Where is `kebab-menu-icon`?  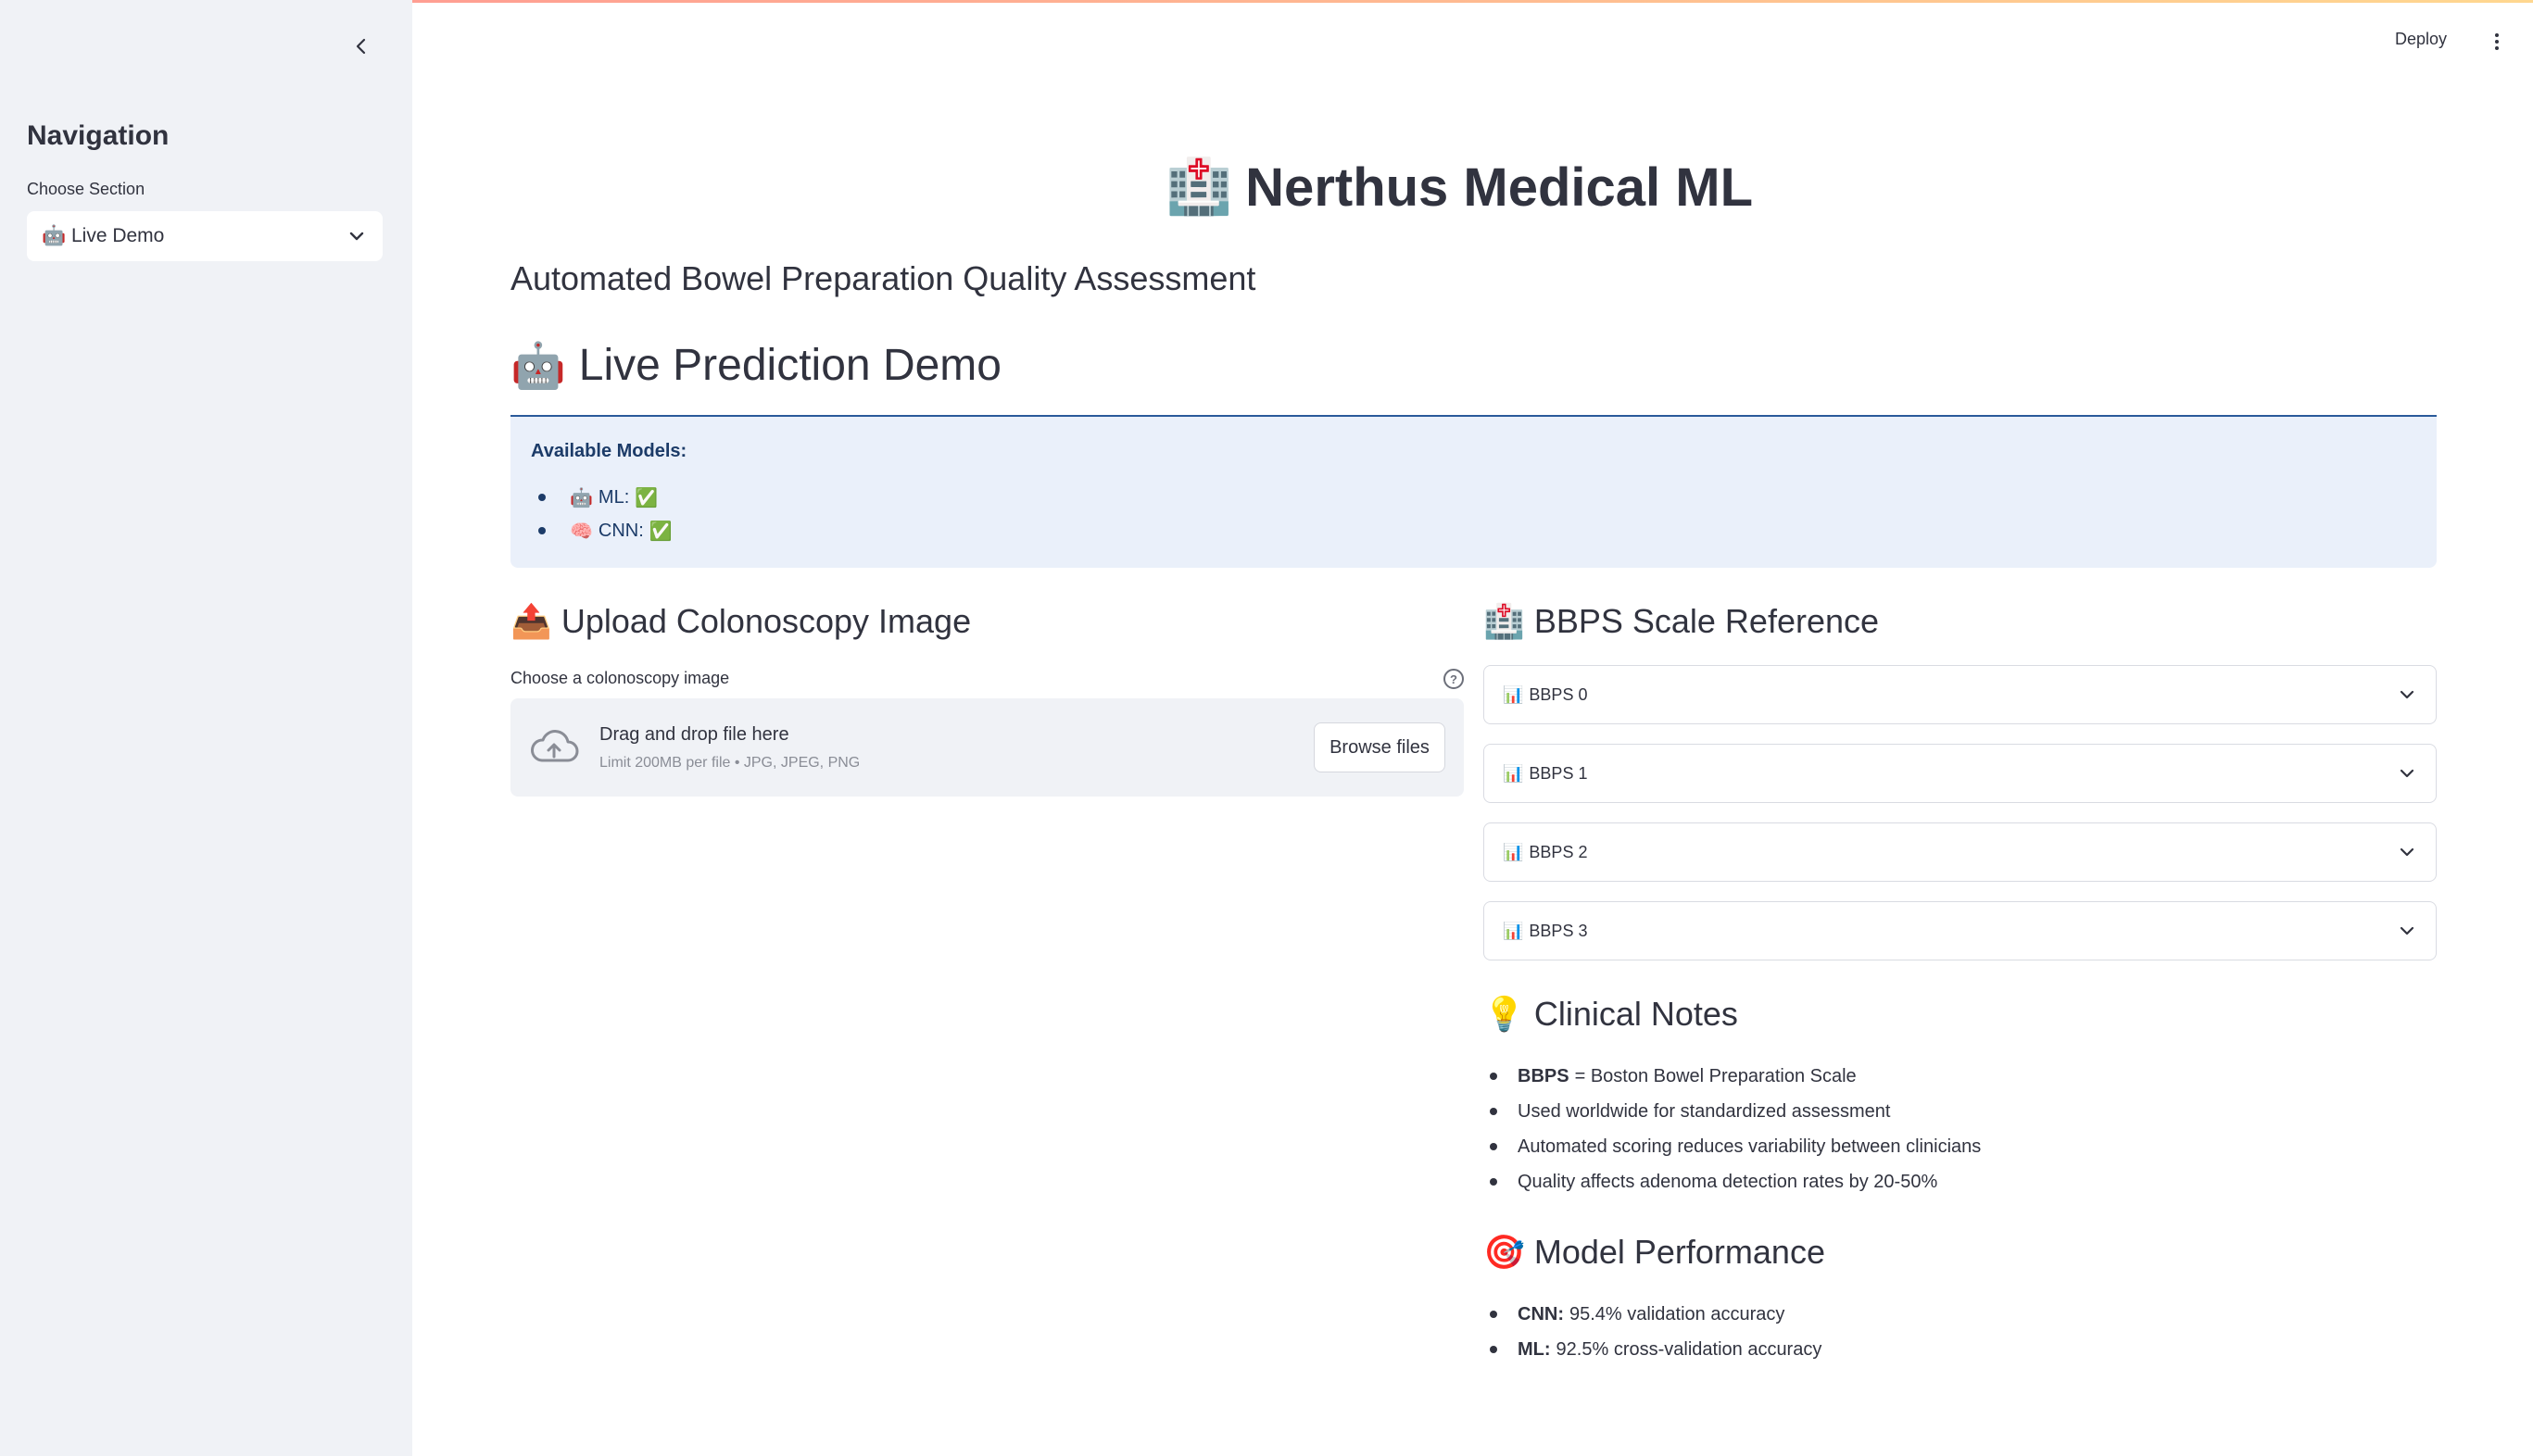
kebab-menu-icon is located at coordinates (2497, 35).